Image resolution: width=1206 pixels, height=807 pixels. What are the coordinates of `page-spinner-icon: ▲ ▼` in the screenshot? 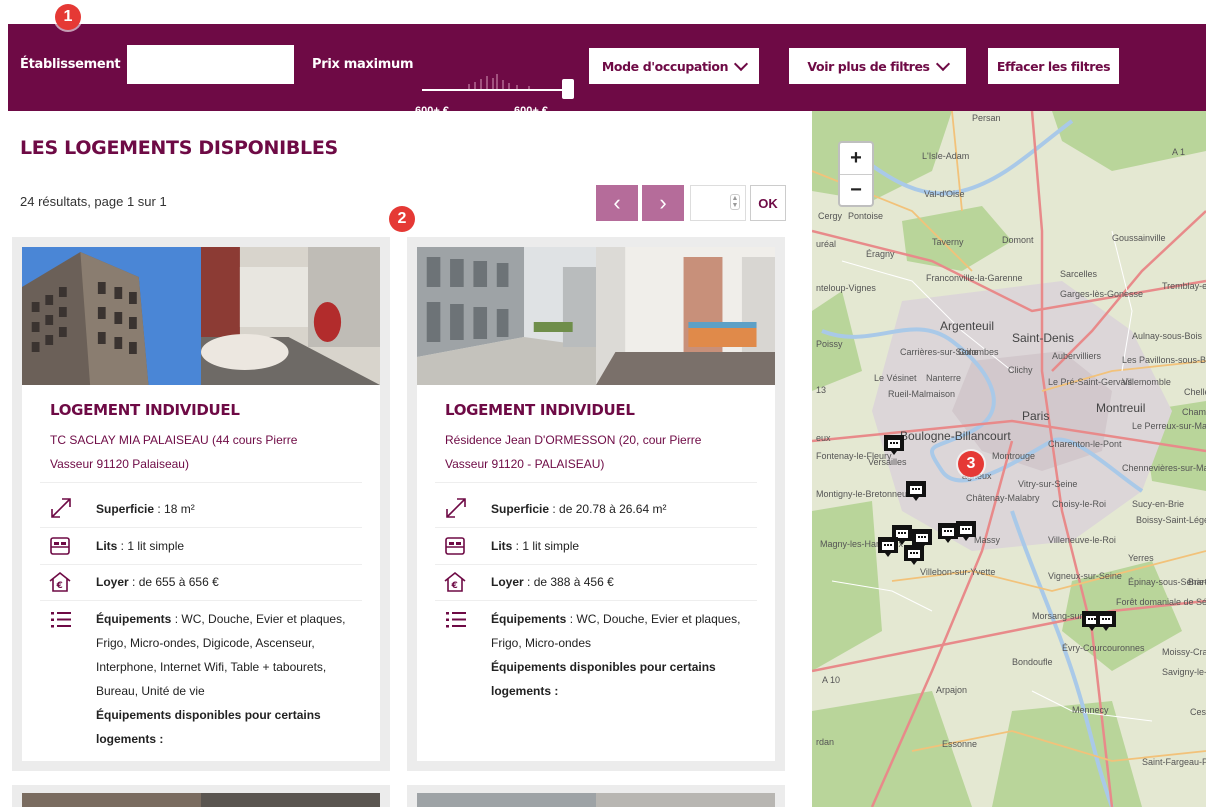 It's located at (735, 202).